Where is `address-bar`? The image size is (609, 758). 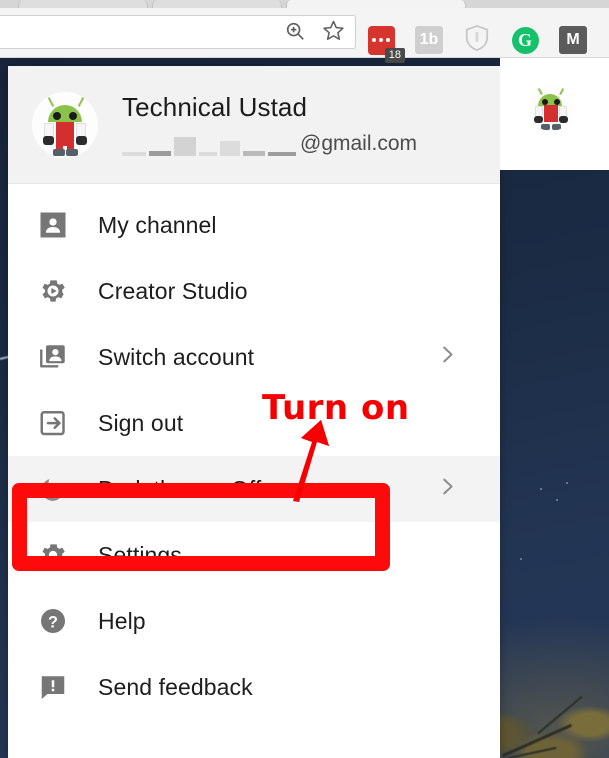 address-bar is located at coordinates (178, 32).